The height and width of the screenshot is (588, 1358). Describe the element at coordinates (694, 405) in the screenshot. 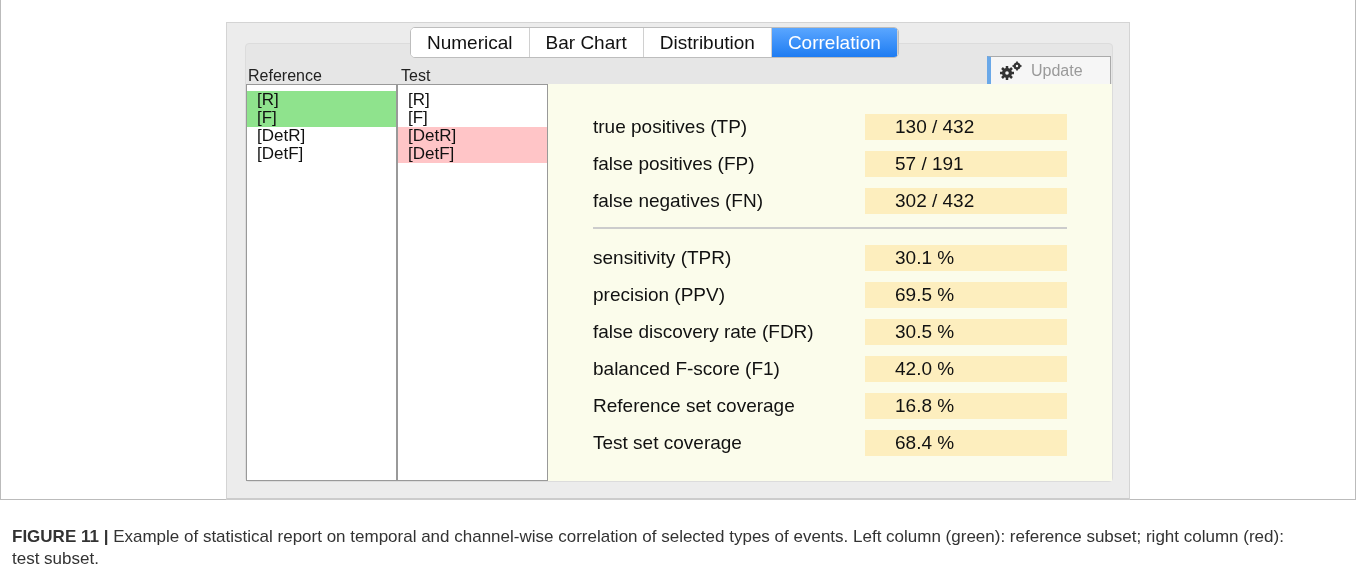

I see `stat-label: Reference set coverage` at that location.